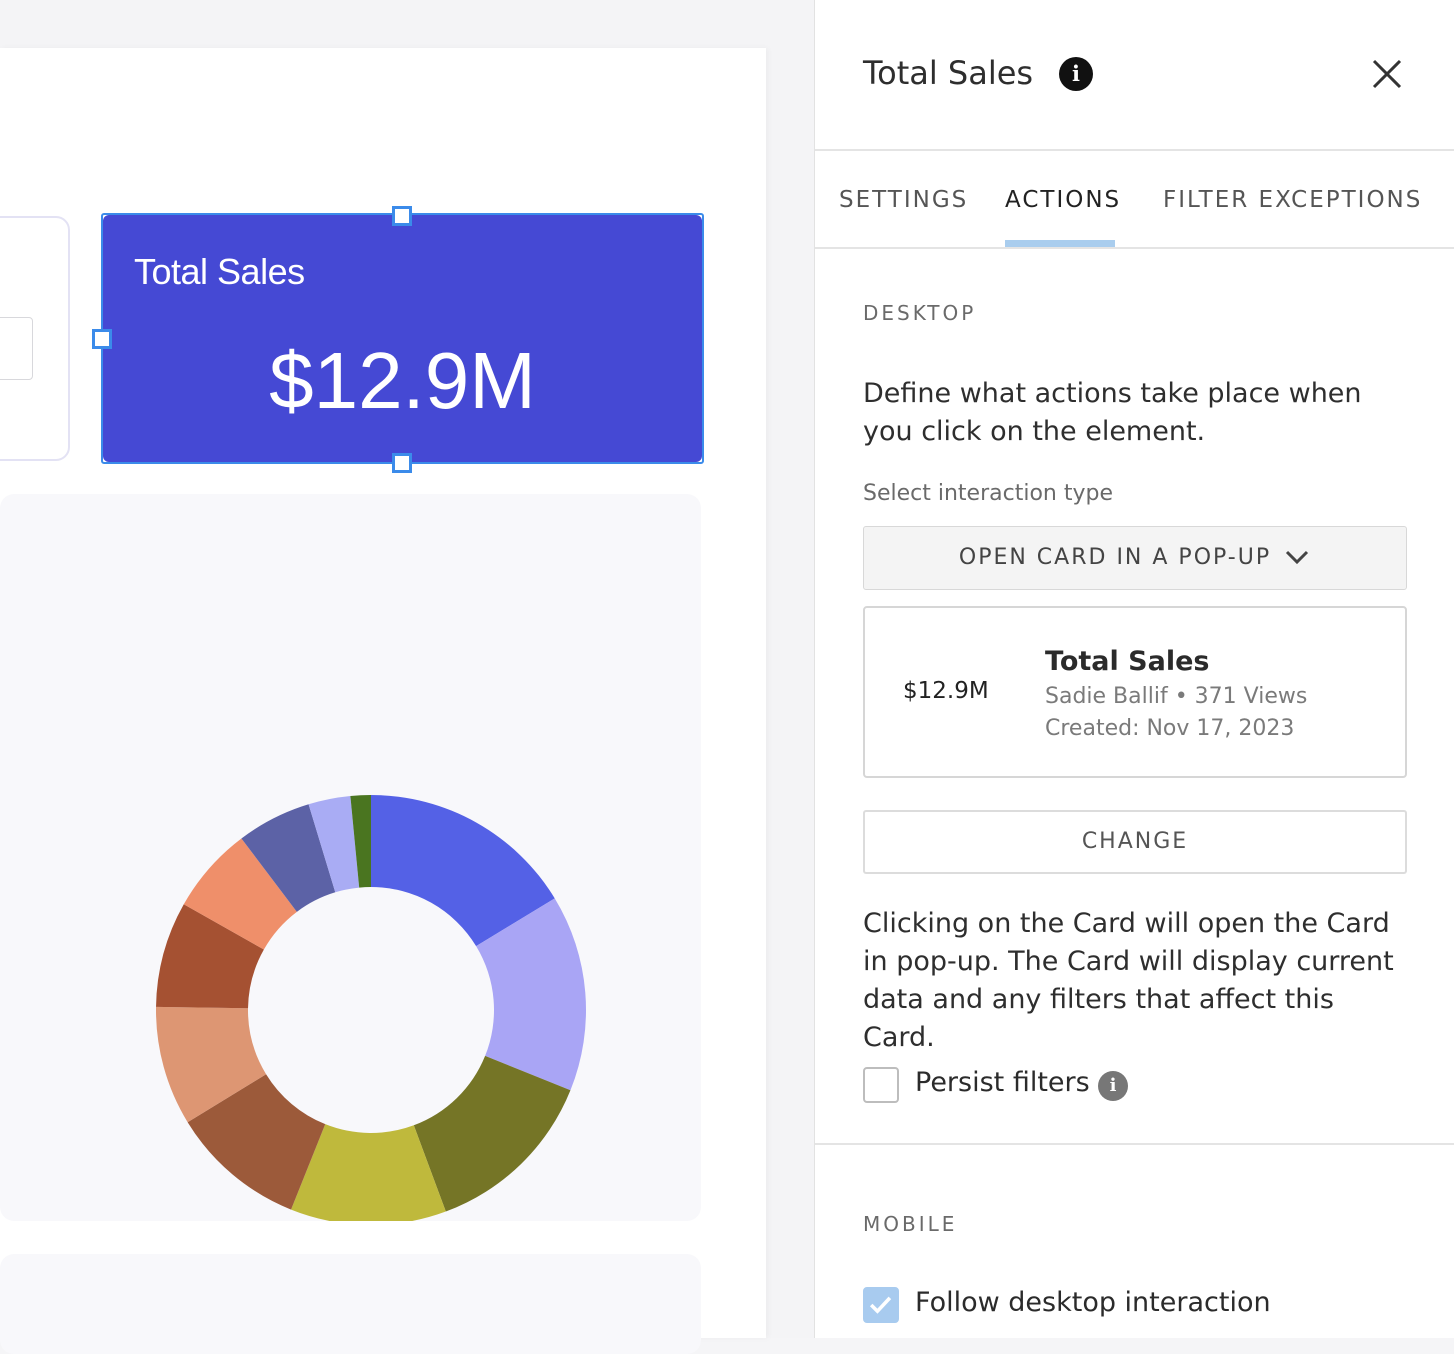 Image resolution: width=1454 pixels, height=1354 pixels. What do you see at coordinates (102, 339) in the screenshot?
I see `resize-handle-left` at bounding box center [102, 339].